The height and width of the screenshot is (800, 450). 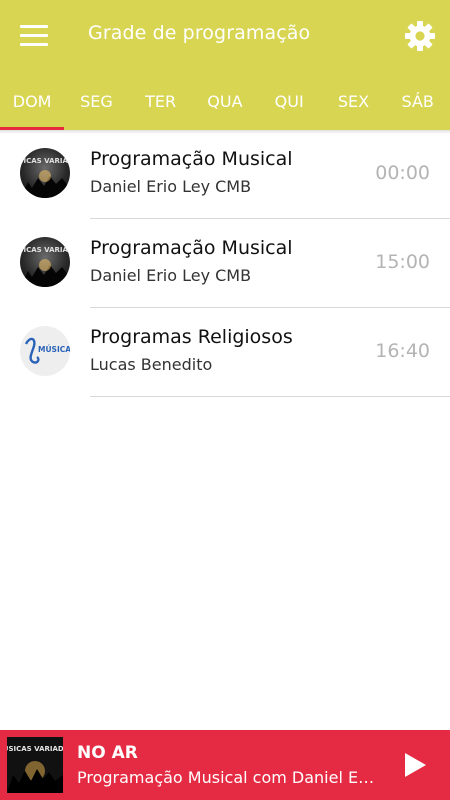 I want to click on on-air-label: NO AR, so click(x=107, y=753).